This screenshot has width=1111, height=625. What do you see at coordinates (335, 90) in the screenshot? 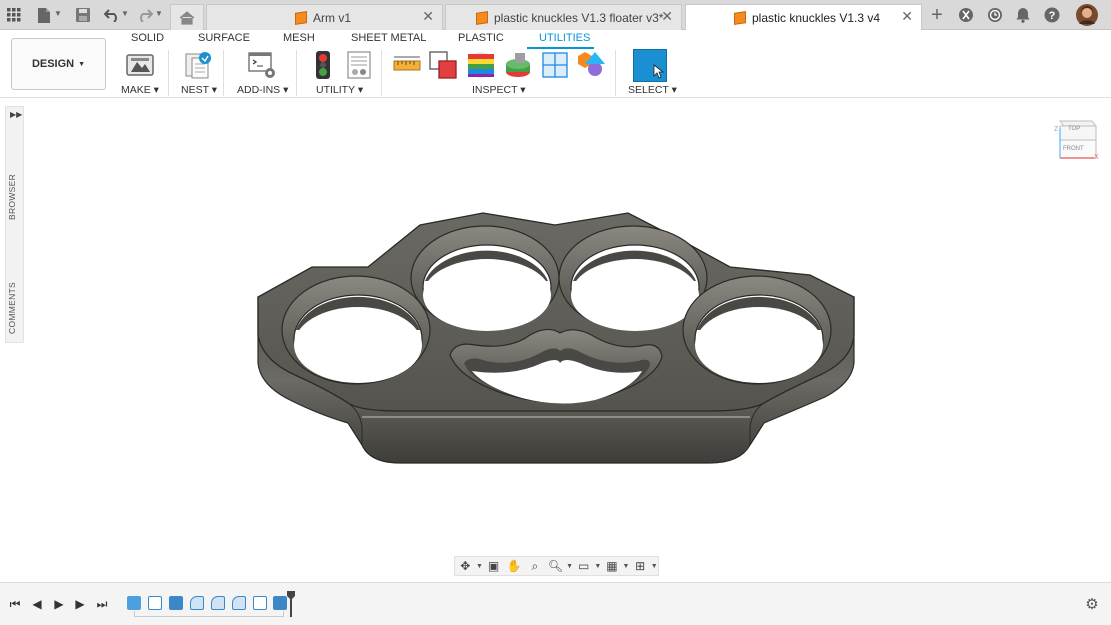
I see `utility-label: UTILITY` at bounding box center [335, 90].